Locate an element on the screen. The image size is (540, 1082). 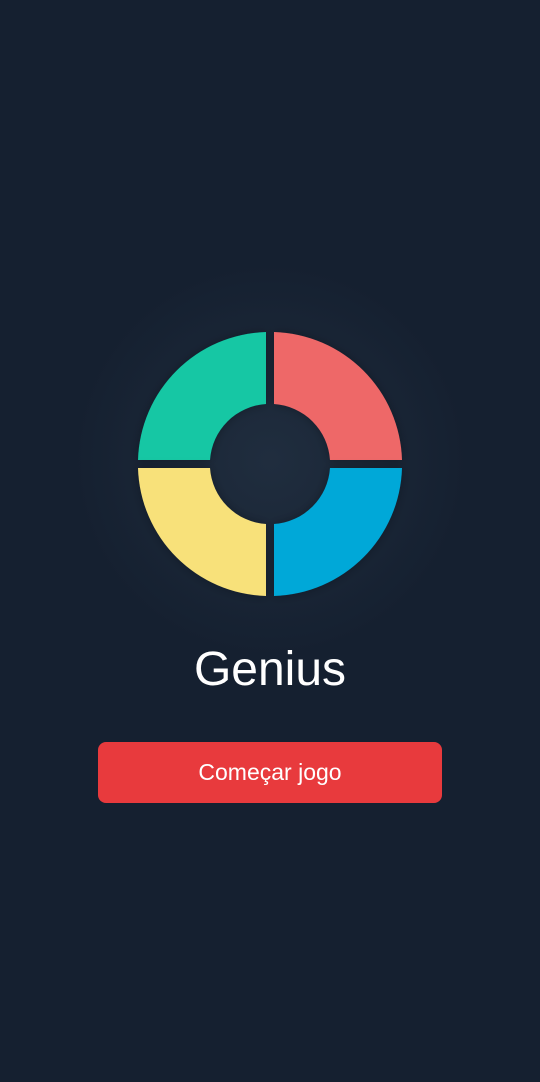
start-game-button: Começar jogo is located at coordinates (270, 772).